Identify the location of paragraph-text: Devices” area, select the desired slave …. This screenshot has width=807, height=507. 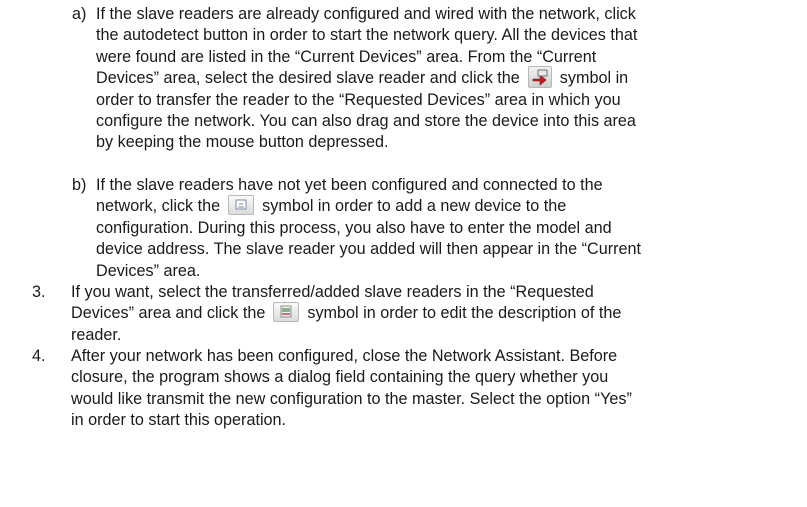
(308, 78).